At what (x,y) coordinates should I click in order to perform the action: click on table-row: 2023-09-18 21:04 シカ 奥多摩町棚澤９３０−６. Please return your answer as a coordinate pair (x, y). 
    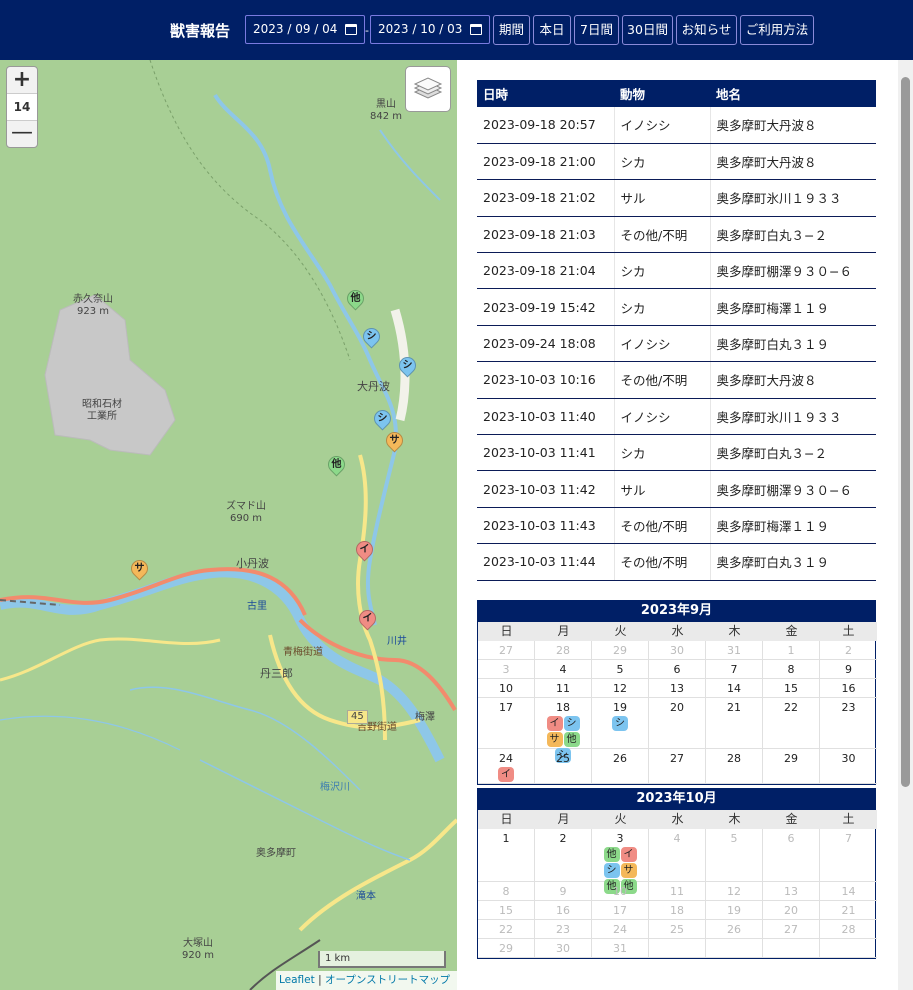
    Looking at the image, I should click on (676, 271).